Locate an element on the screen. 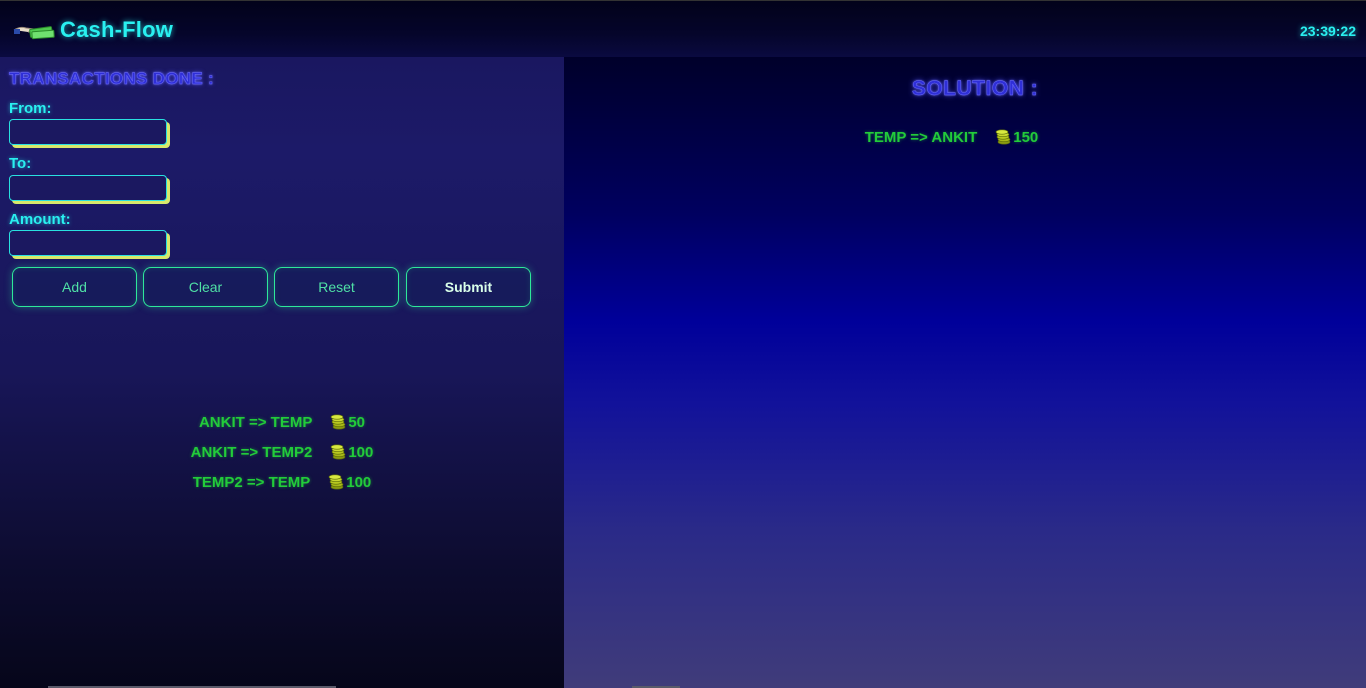  amount-label: Amount: is located at coordinates (40, 219).